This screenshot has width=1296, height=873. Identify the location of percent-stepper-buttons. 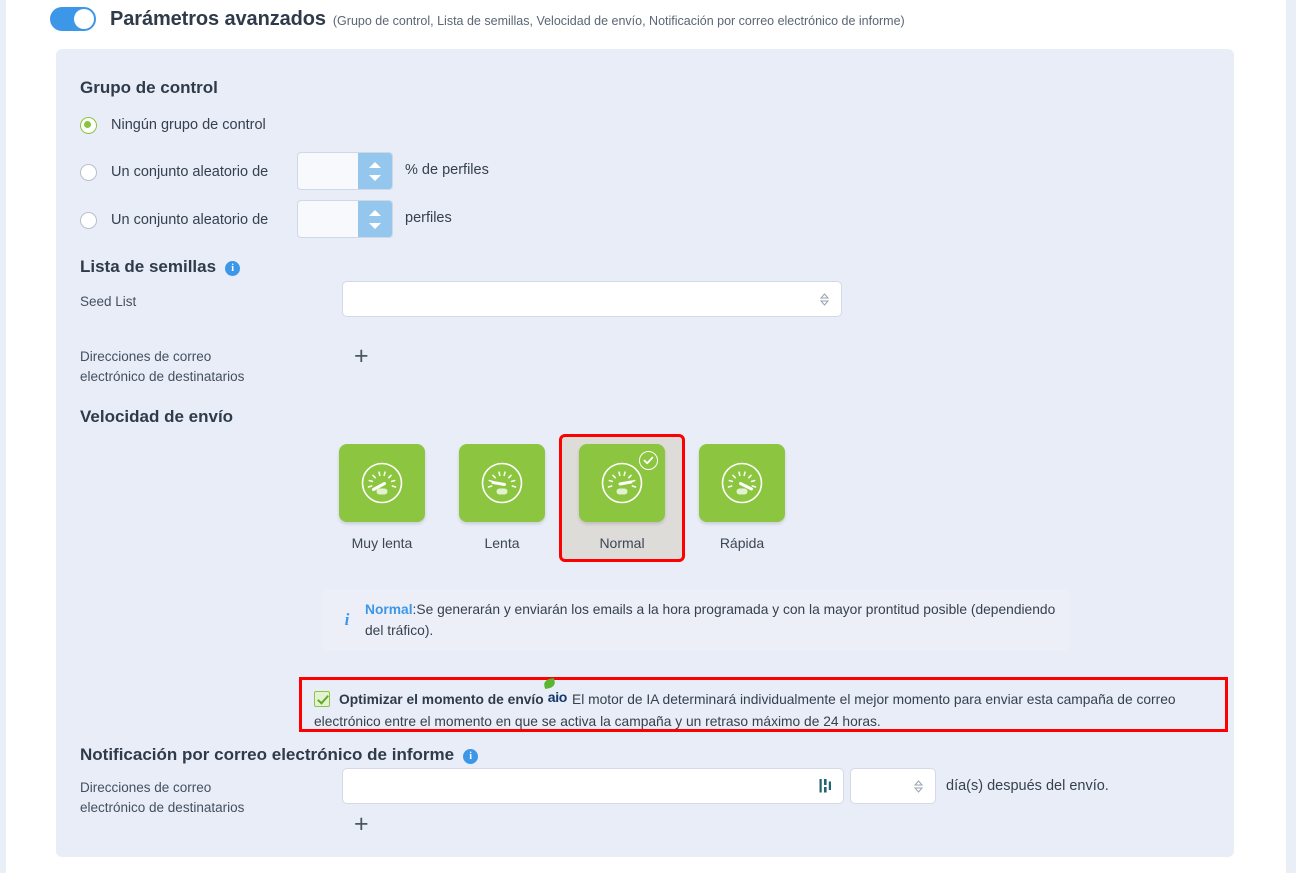
(375, 171).